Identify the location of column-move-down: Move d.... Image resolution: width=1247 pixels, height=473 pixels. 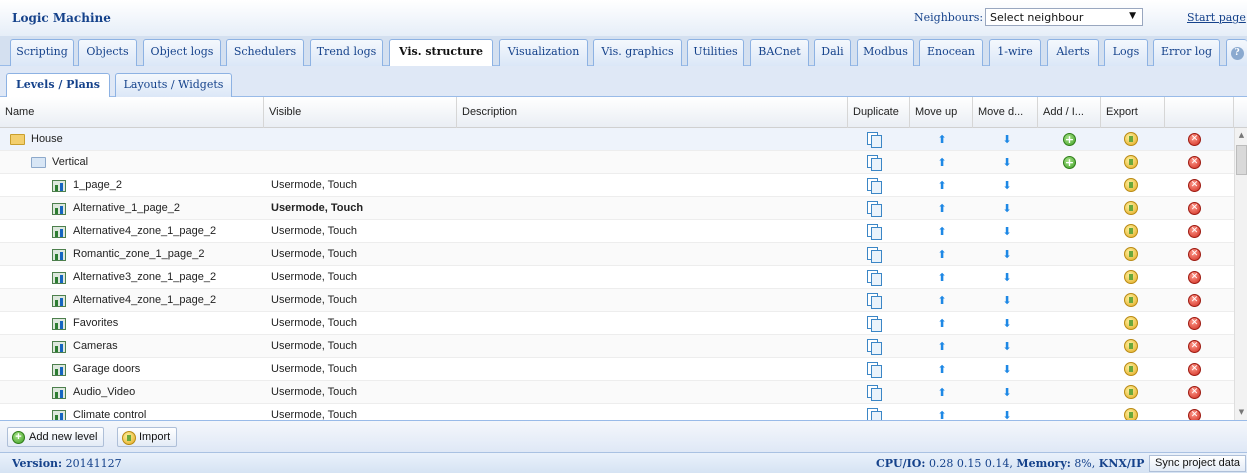
(1005, 112).